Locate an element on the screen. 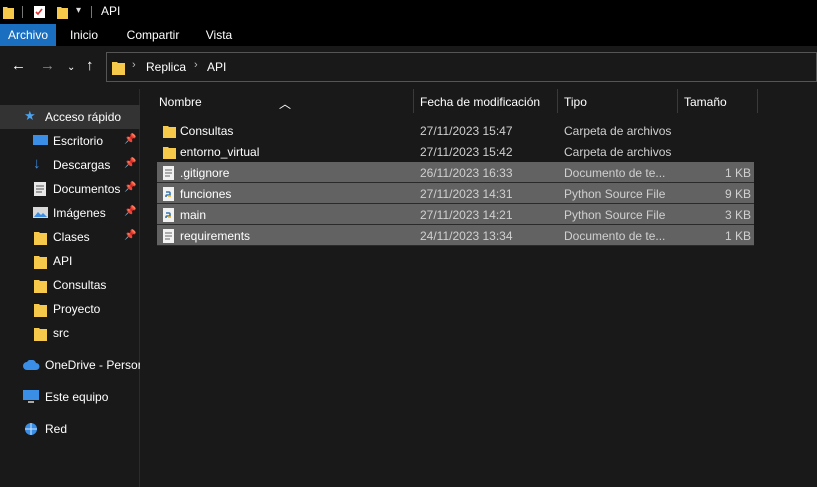  new-folder-icon is located at coordinates (62, 12).